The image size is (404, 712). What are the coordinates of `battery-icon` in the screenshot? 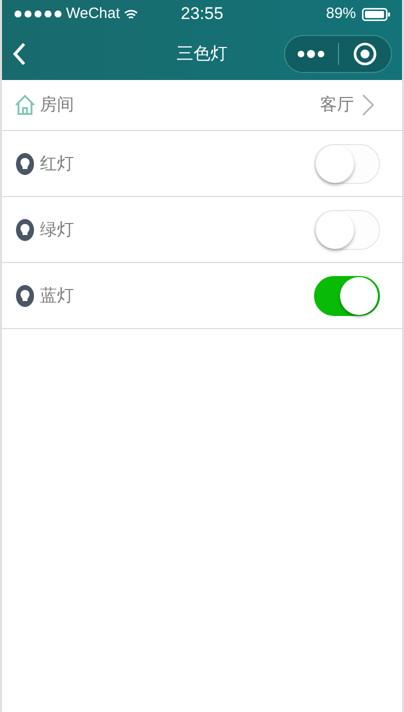 It's located at (376, 14).